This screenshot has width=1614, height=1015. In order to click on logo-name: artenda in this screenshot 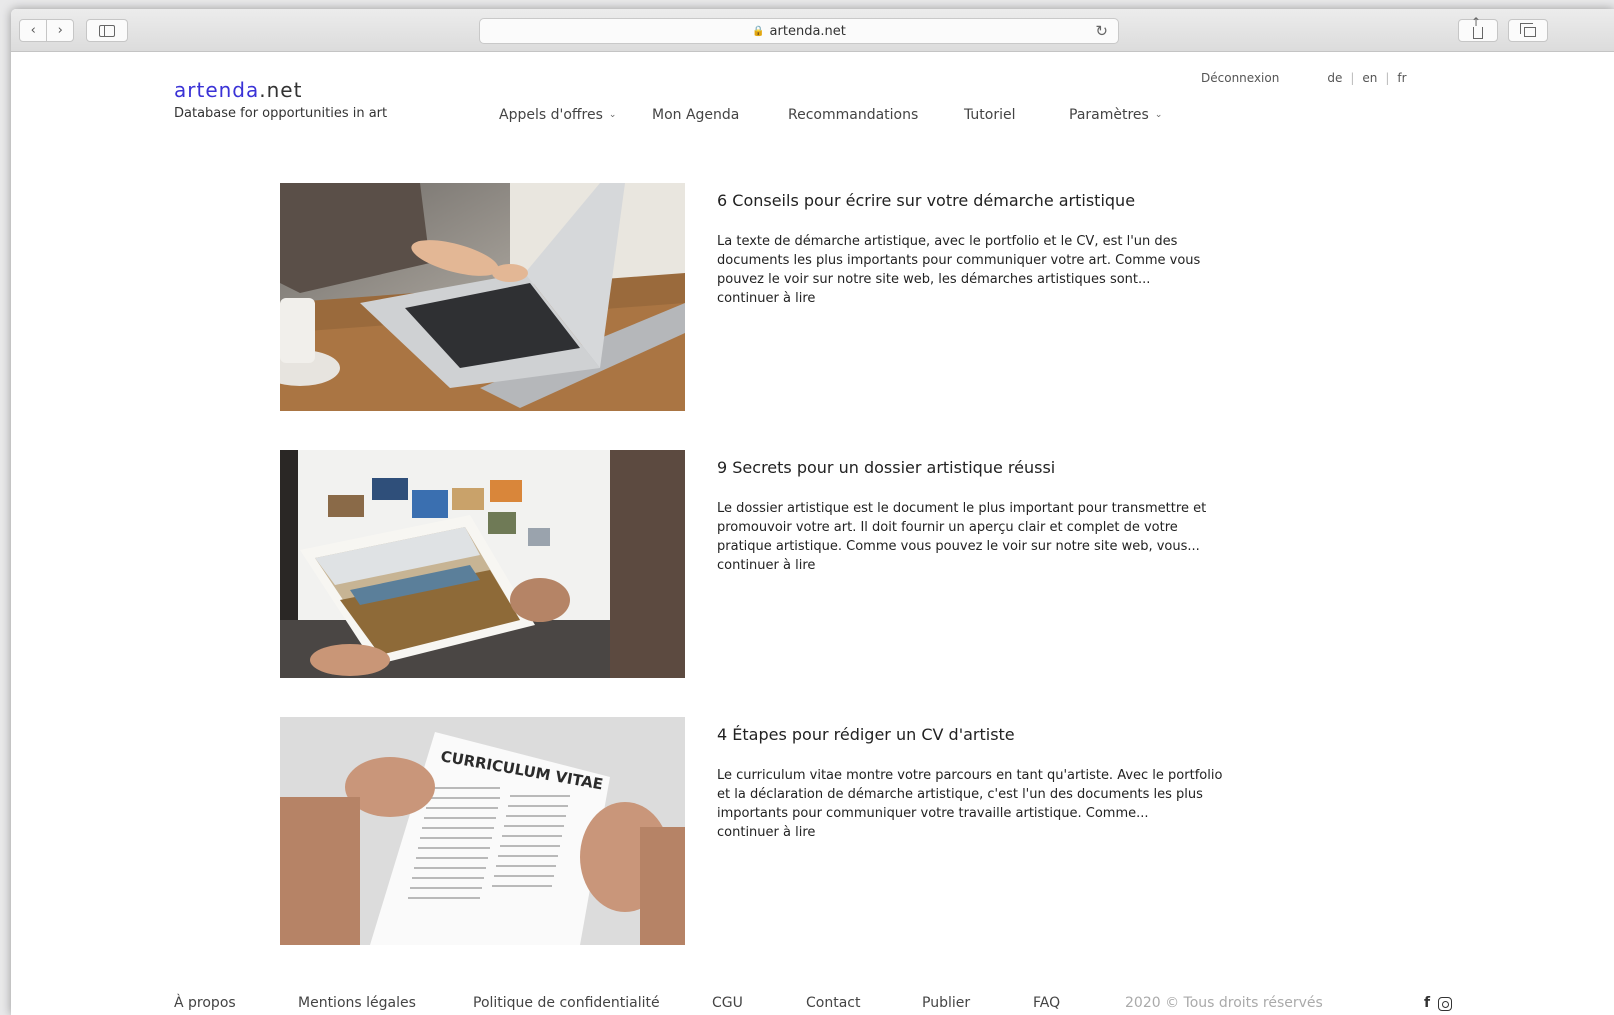, I will do `click(217, 90)`.